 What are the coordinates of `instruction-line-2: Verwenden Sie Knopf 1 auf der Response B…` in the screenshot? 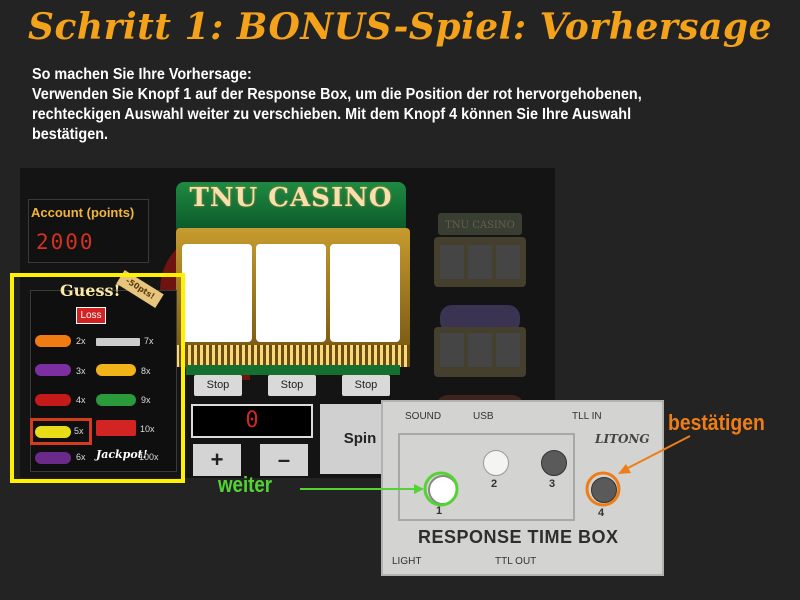 It's located at (337, 94).